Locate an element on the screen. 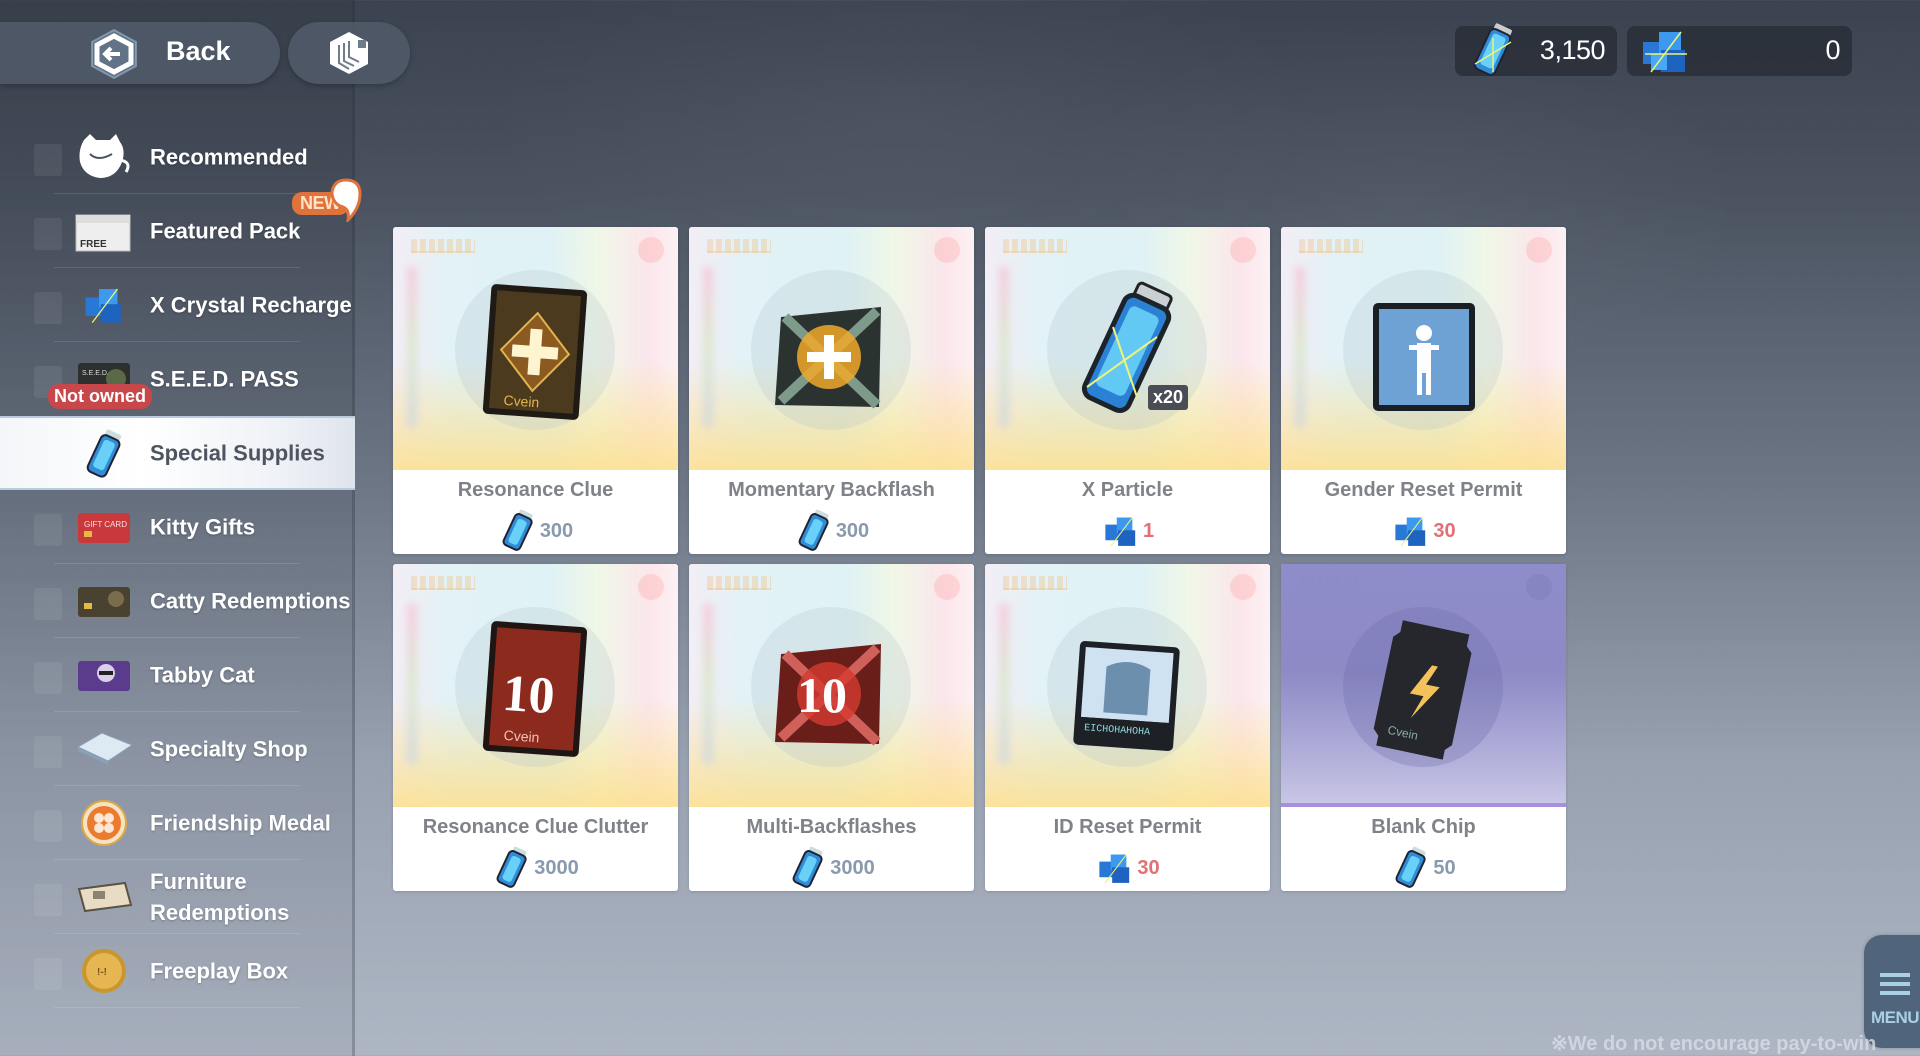 The height and width of the screenshot is (1056, 1920). product-price: 50 is located at coordinates (1423, 867).